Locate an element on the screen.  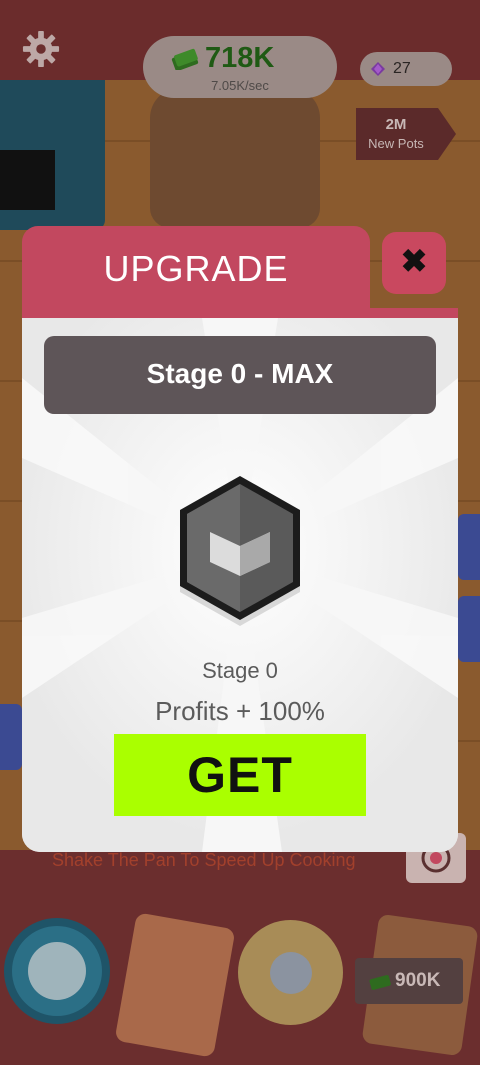
get-button: GET is located at coordinates (240, 775).